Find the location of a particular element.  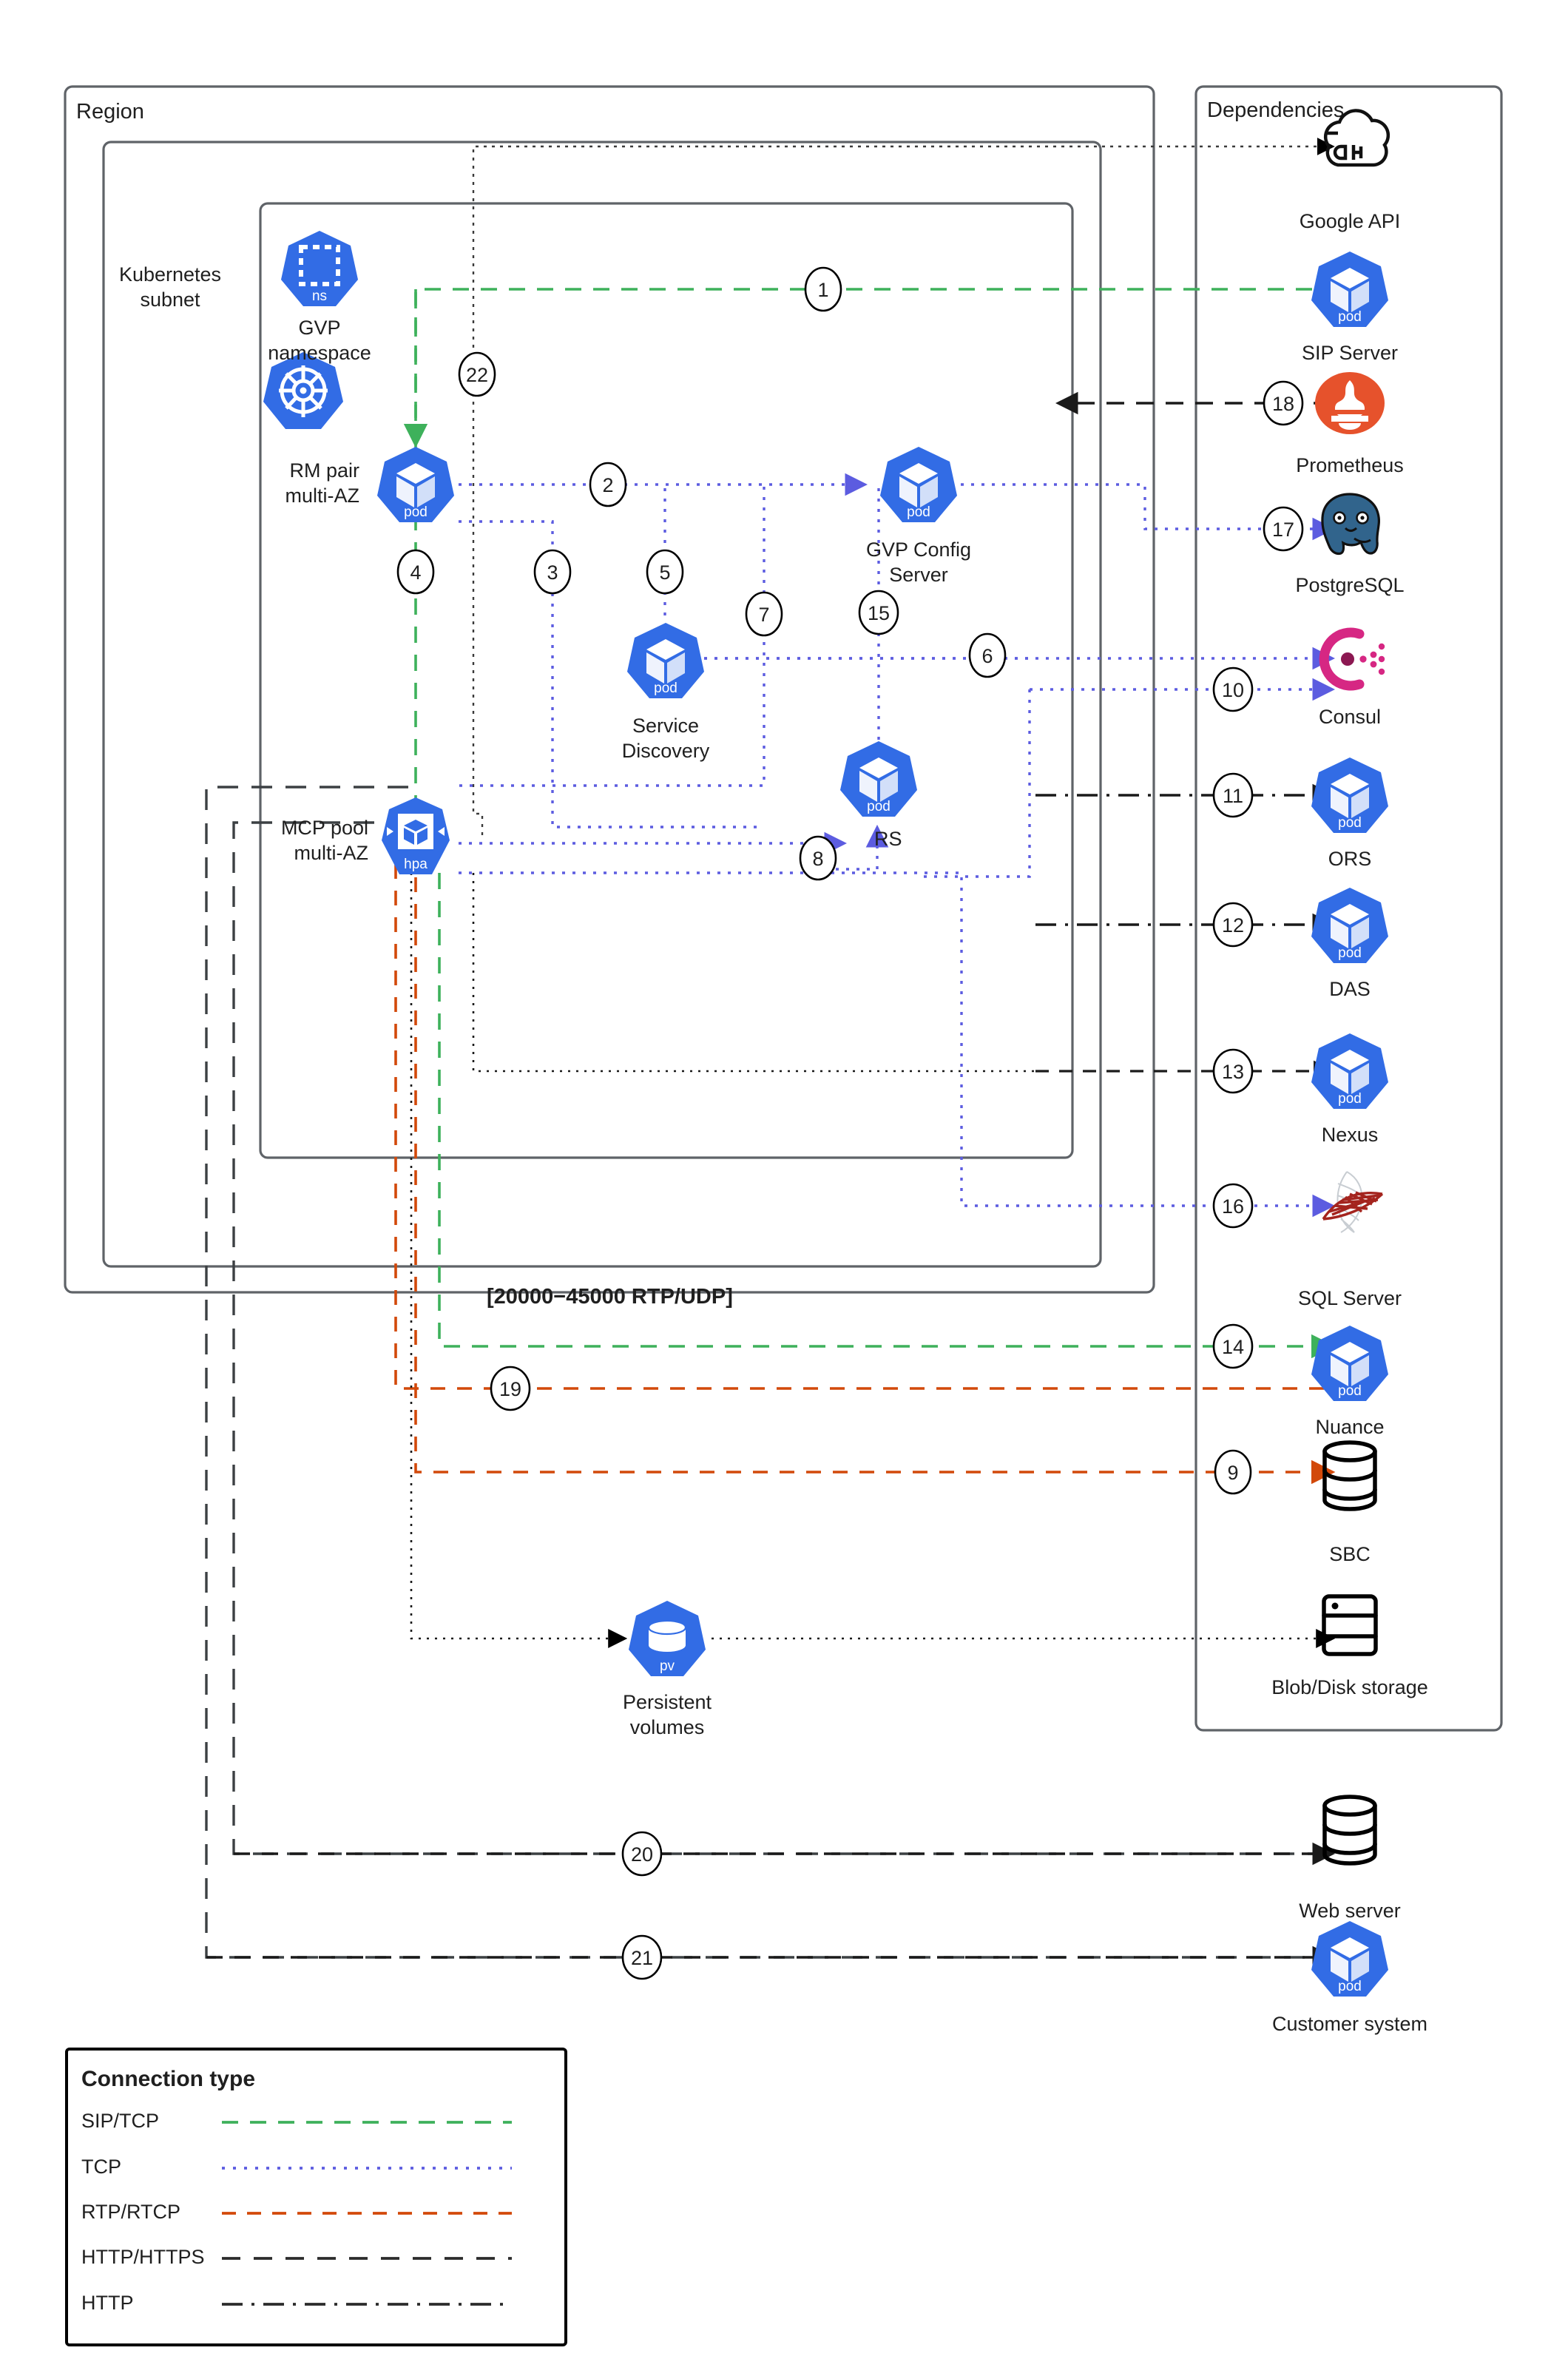

node-label: subnet is located at coordinates (170, 299).